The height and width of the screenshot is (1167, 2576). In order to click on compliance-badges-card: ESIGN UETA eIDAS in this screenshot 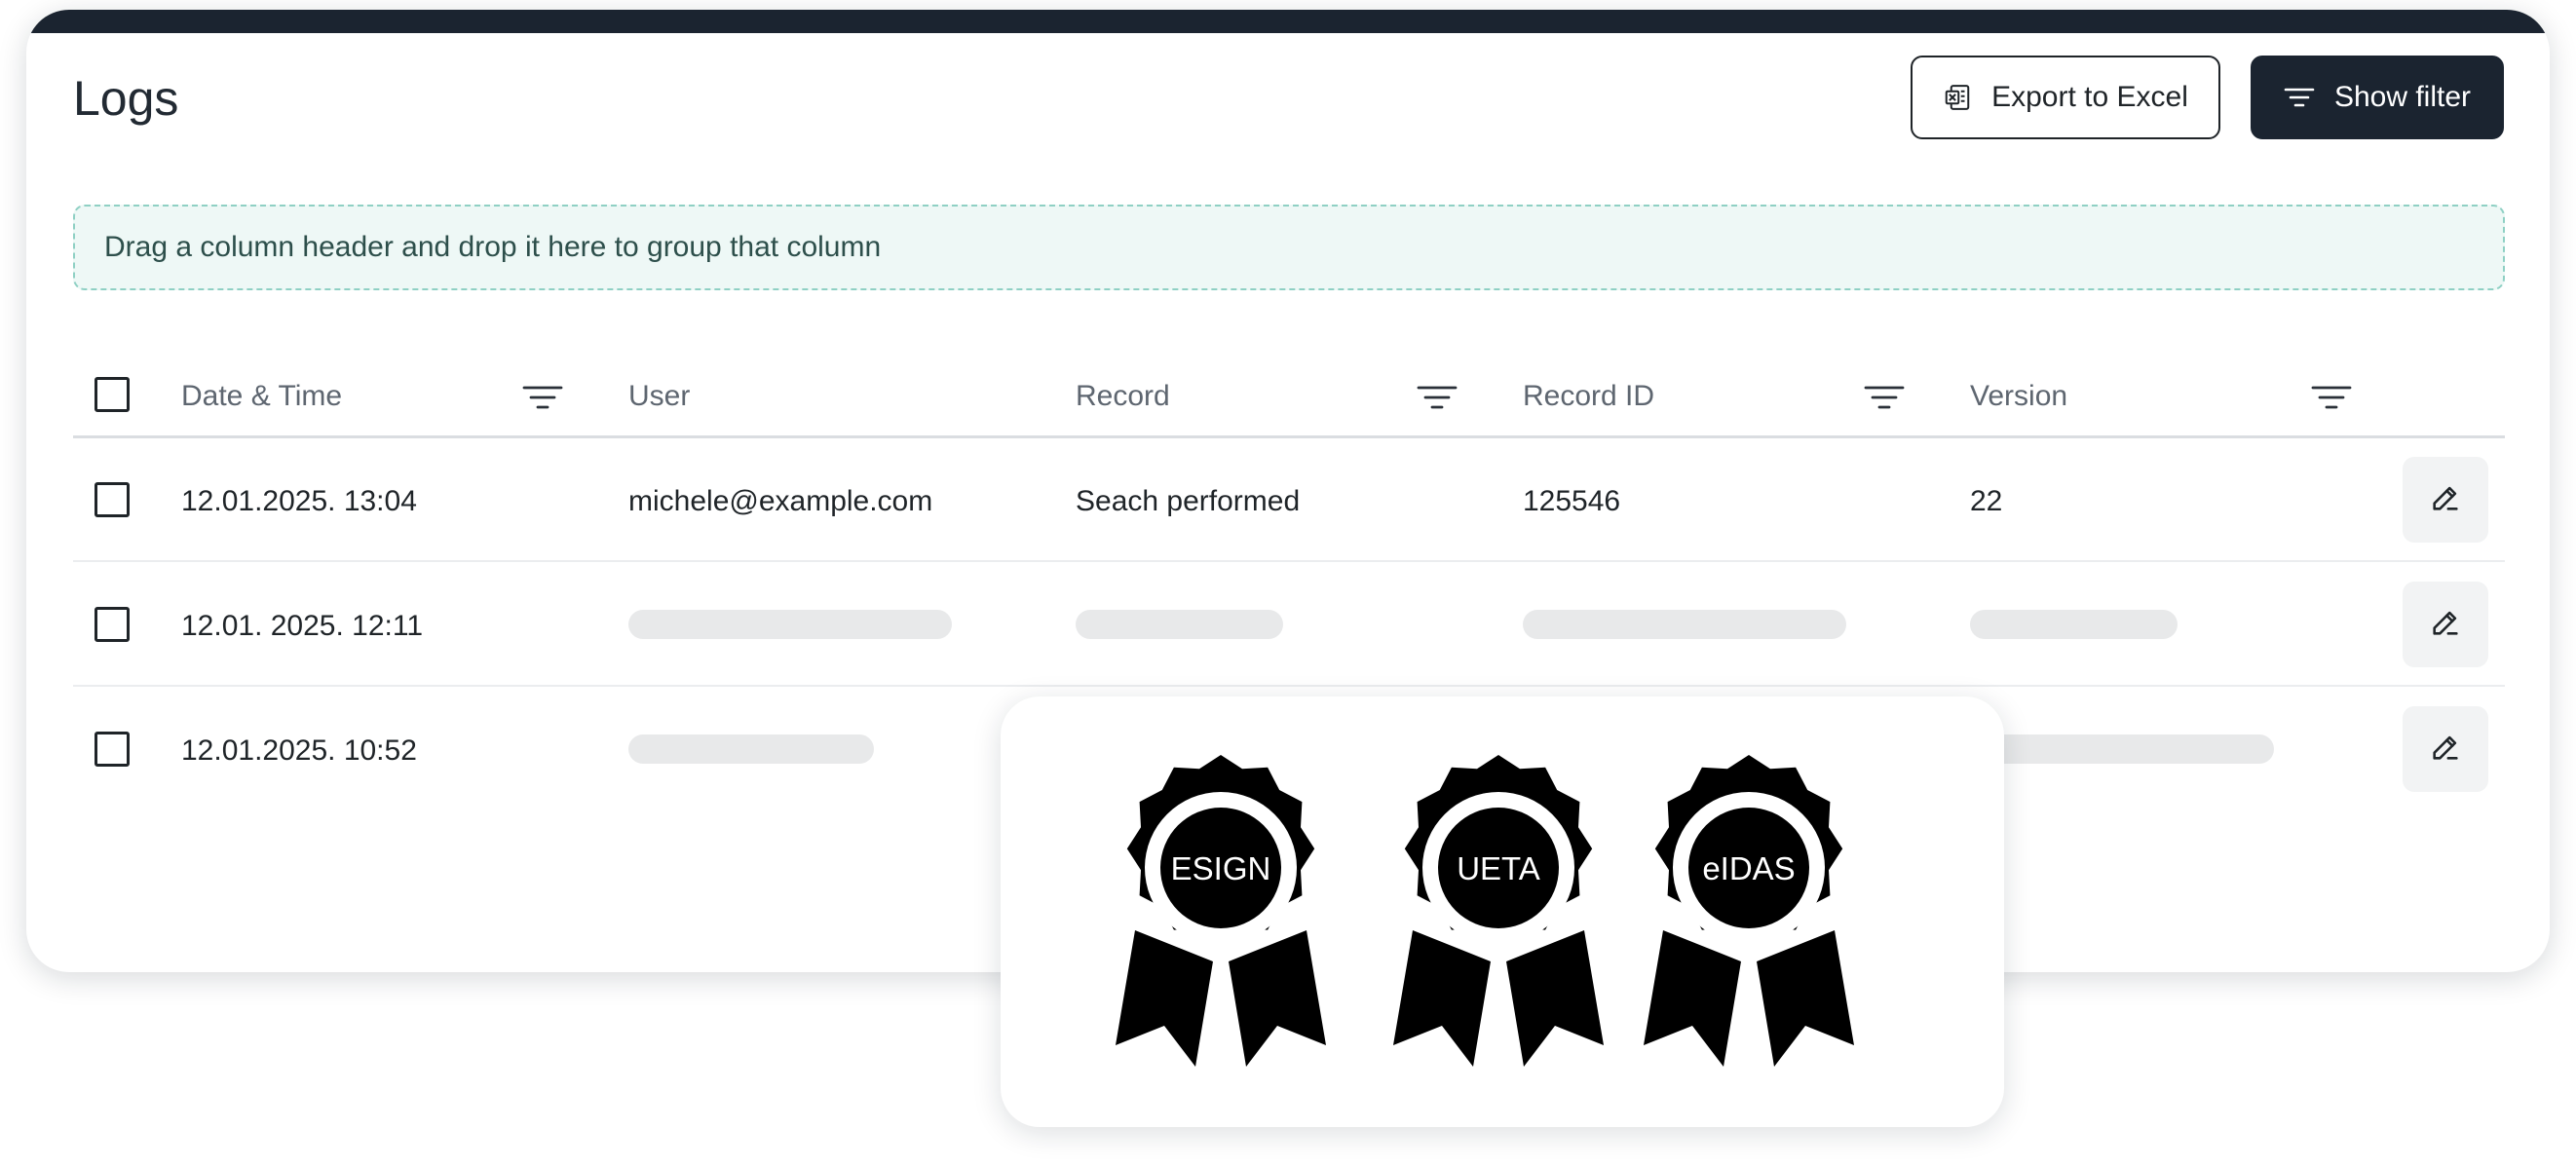, I will do `click(1502, 912)`.